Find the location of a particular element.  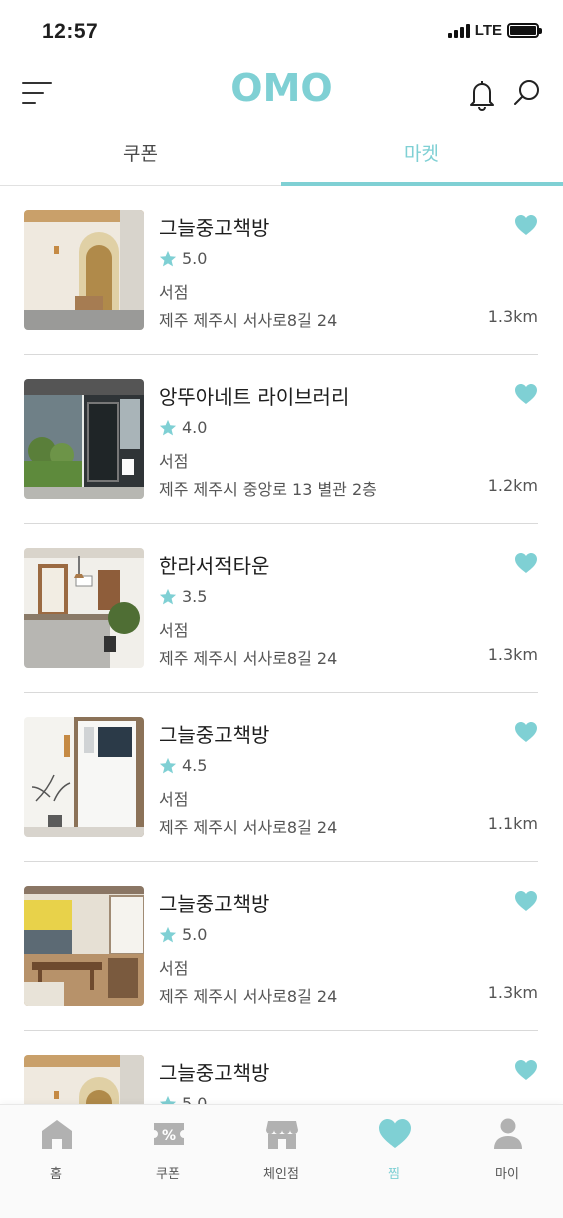

signal-icon is located at coordinates (458, 30).